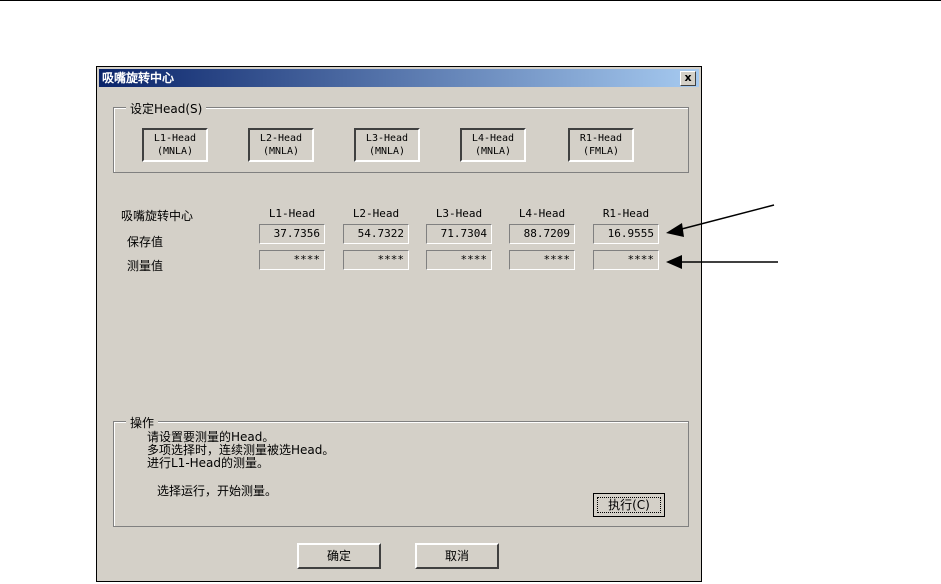 Image resolution: width=941 pixels, height=584 pixels. What do you see at coordinates (493, 145) in the screenshot?
I see `head-toggle-l4: L4-Head (MNLA)` at bounding box center [493, 145].